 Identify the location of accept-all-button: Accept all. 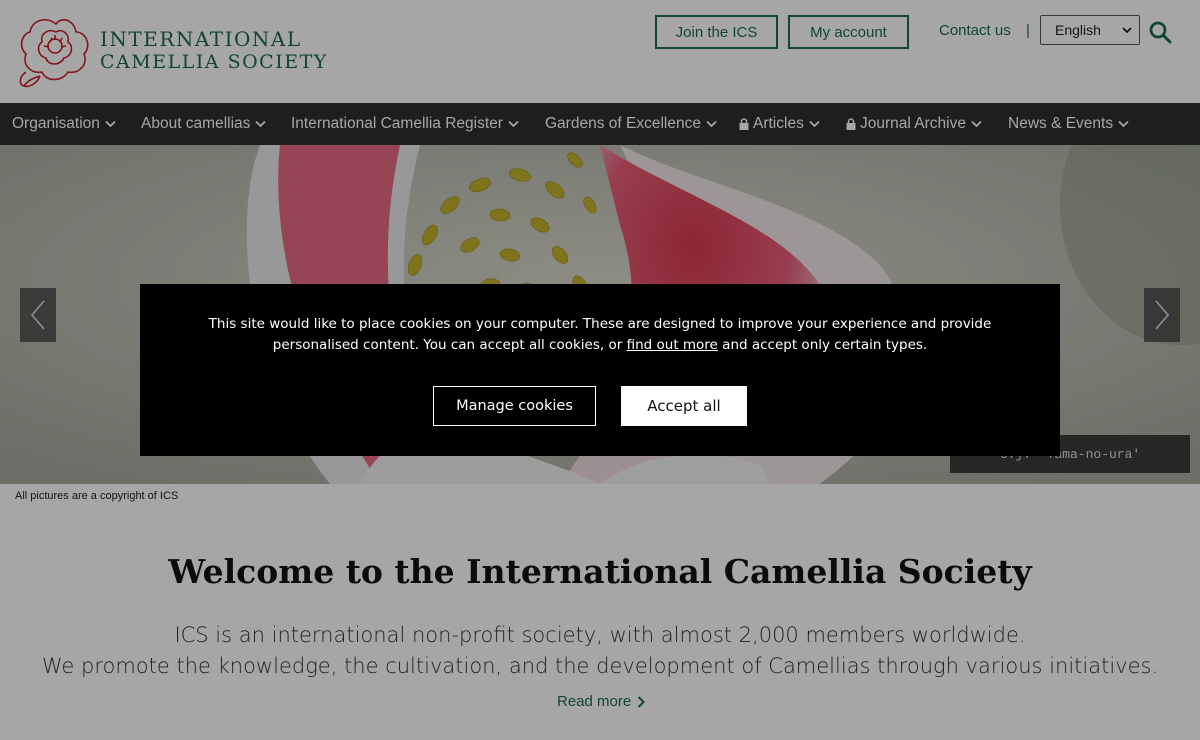
(684, 406).